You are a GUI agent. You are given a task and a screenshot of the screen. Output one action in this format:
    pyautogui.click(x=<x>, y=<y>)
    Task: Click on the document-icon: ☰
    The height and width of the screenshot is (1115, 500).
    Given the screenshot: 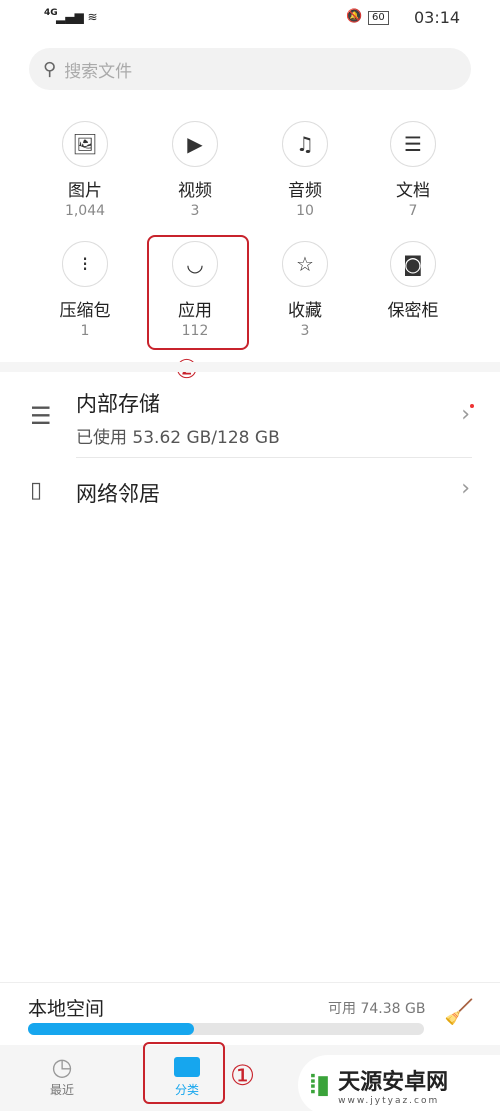 What is the action you would take?
    pyautogui.click(x=413, y=144)
    